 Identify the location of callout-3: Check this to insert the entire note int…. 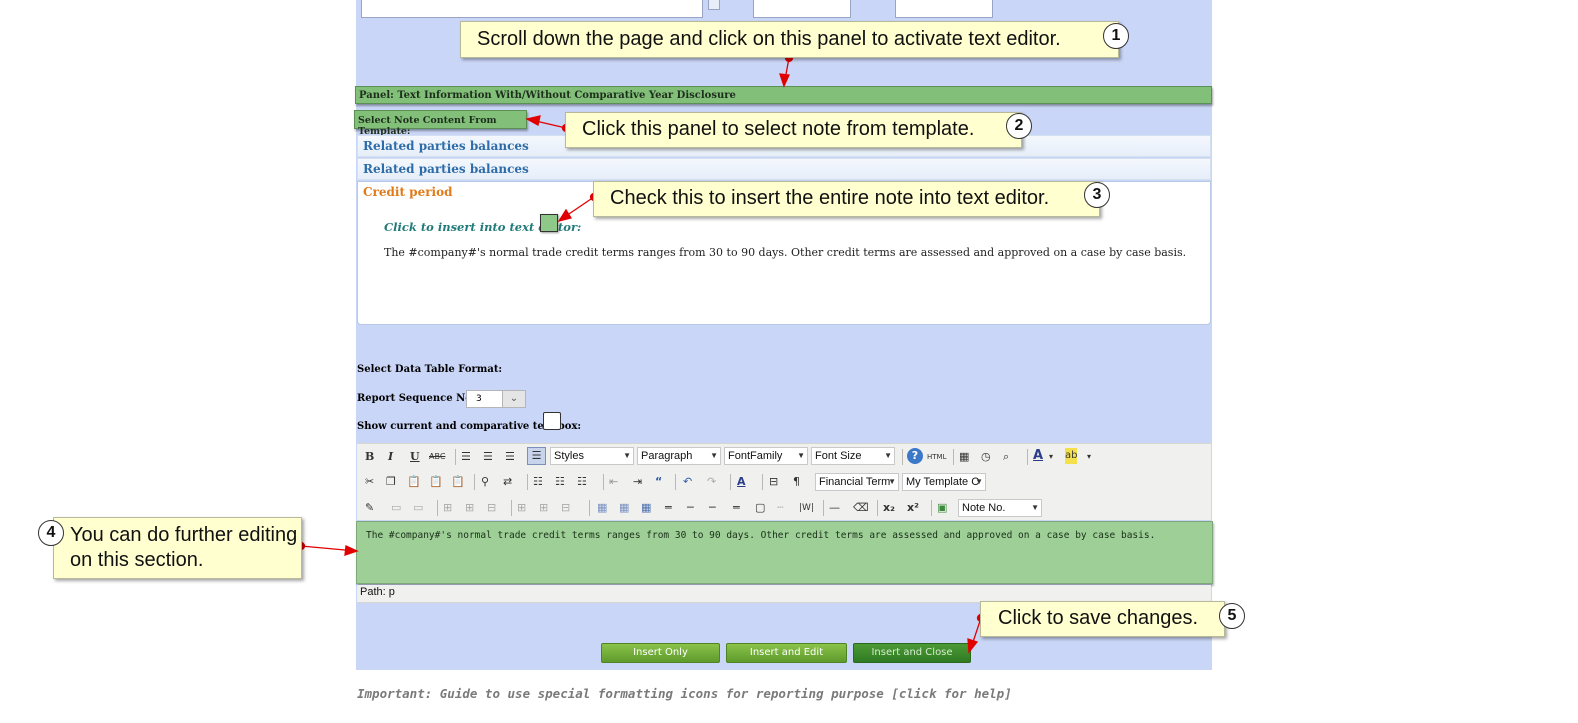
(846, 199).